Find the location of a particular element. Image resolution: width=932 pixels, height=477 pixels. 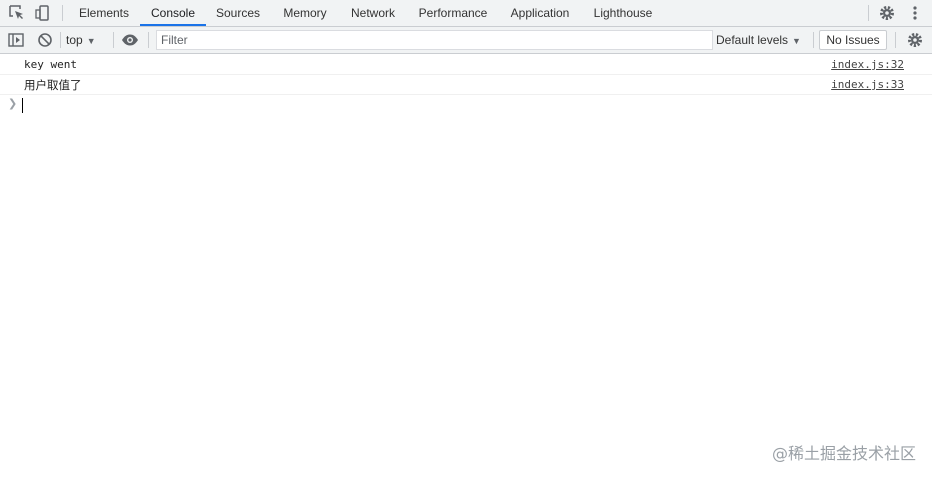

log-levels-label: Default levels is located at coordinates (752, 40).